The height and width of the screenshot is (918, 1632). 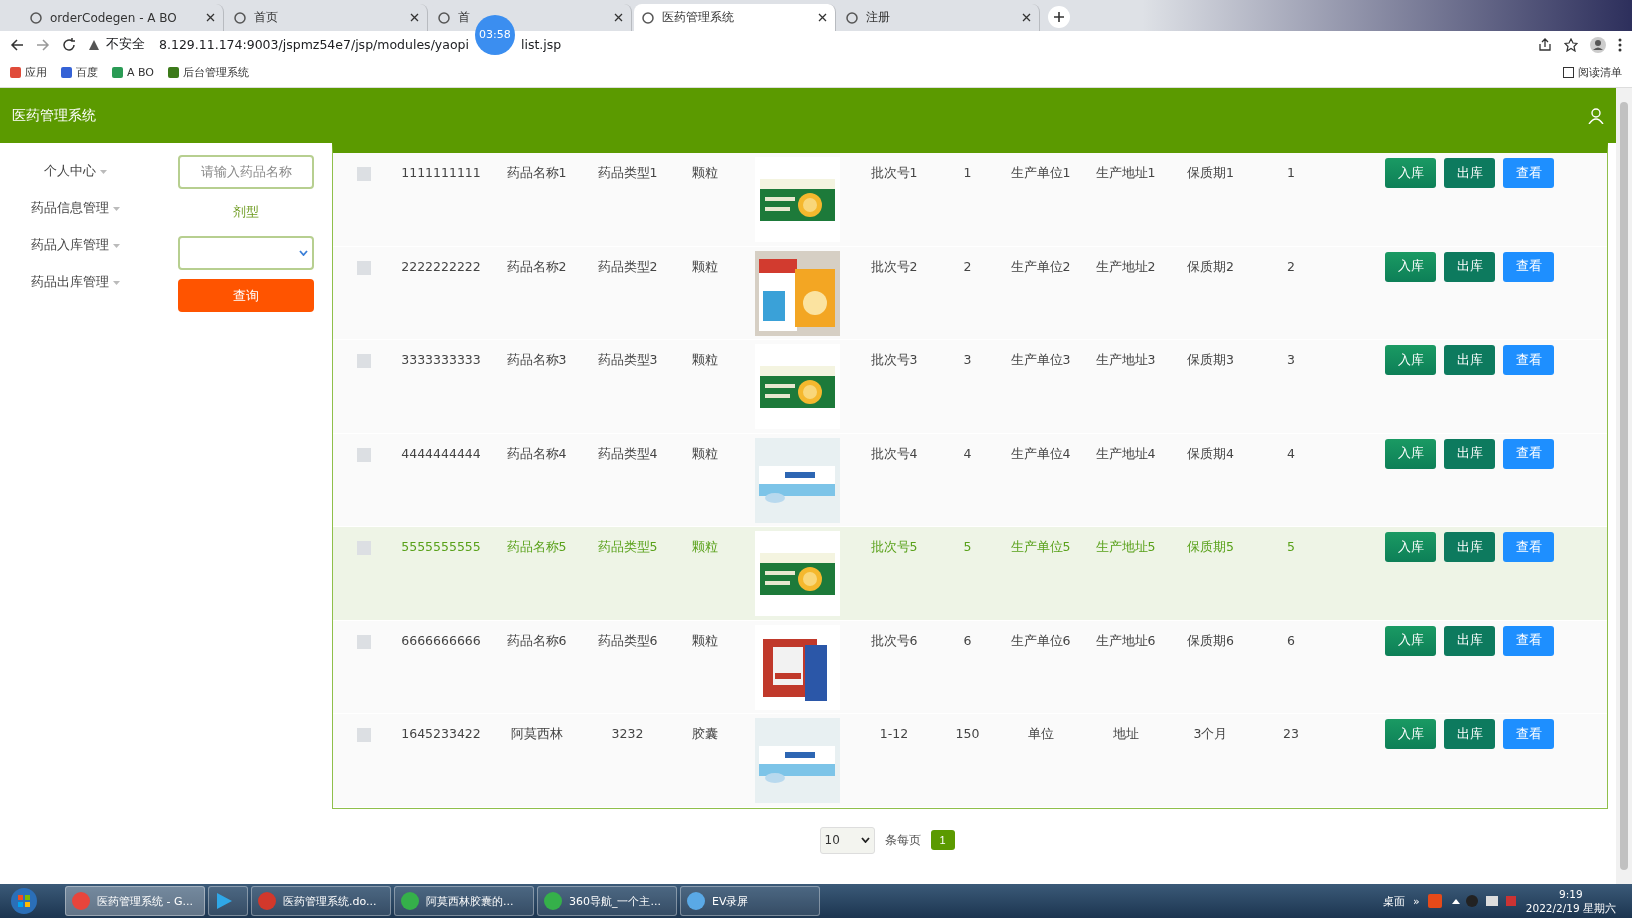 What do you see at coordinates (441, 453) in the screenshot?
I see `table-cell-text: 4444444444` at bounding box center [441, 453].